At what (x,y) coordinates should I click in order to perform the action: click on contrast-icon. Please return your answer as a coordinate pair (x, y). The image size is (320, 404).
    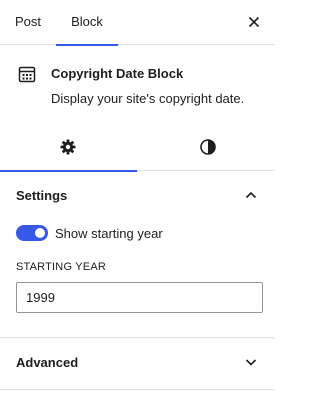
    Looking at the image, I should click on (208, 147).